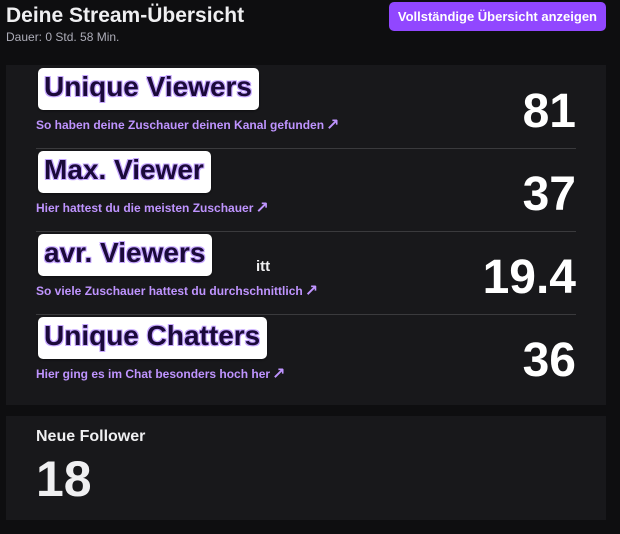 The height and width of the screenshot is (534, 620). What do you see at coordinates (64, 479) in the screenshot?
I see `followers-value: 18` at bounding box center [64, 479].